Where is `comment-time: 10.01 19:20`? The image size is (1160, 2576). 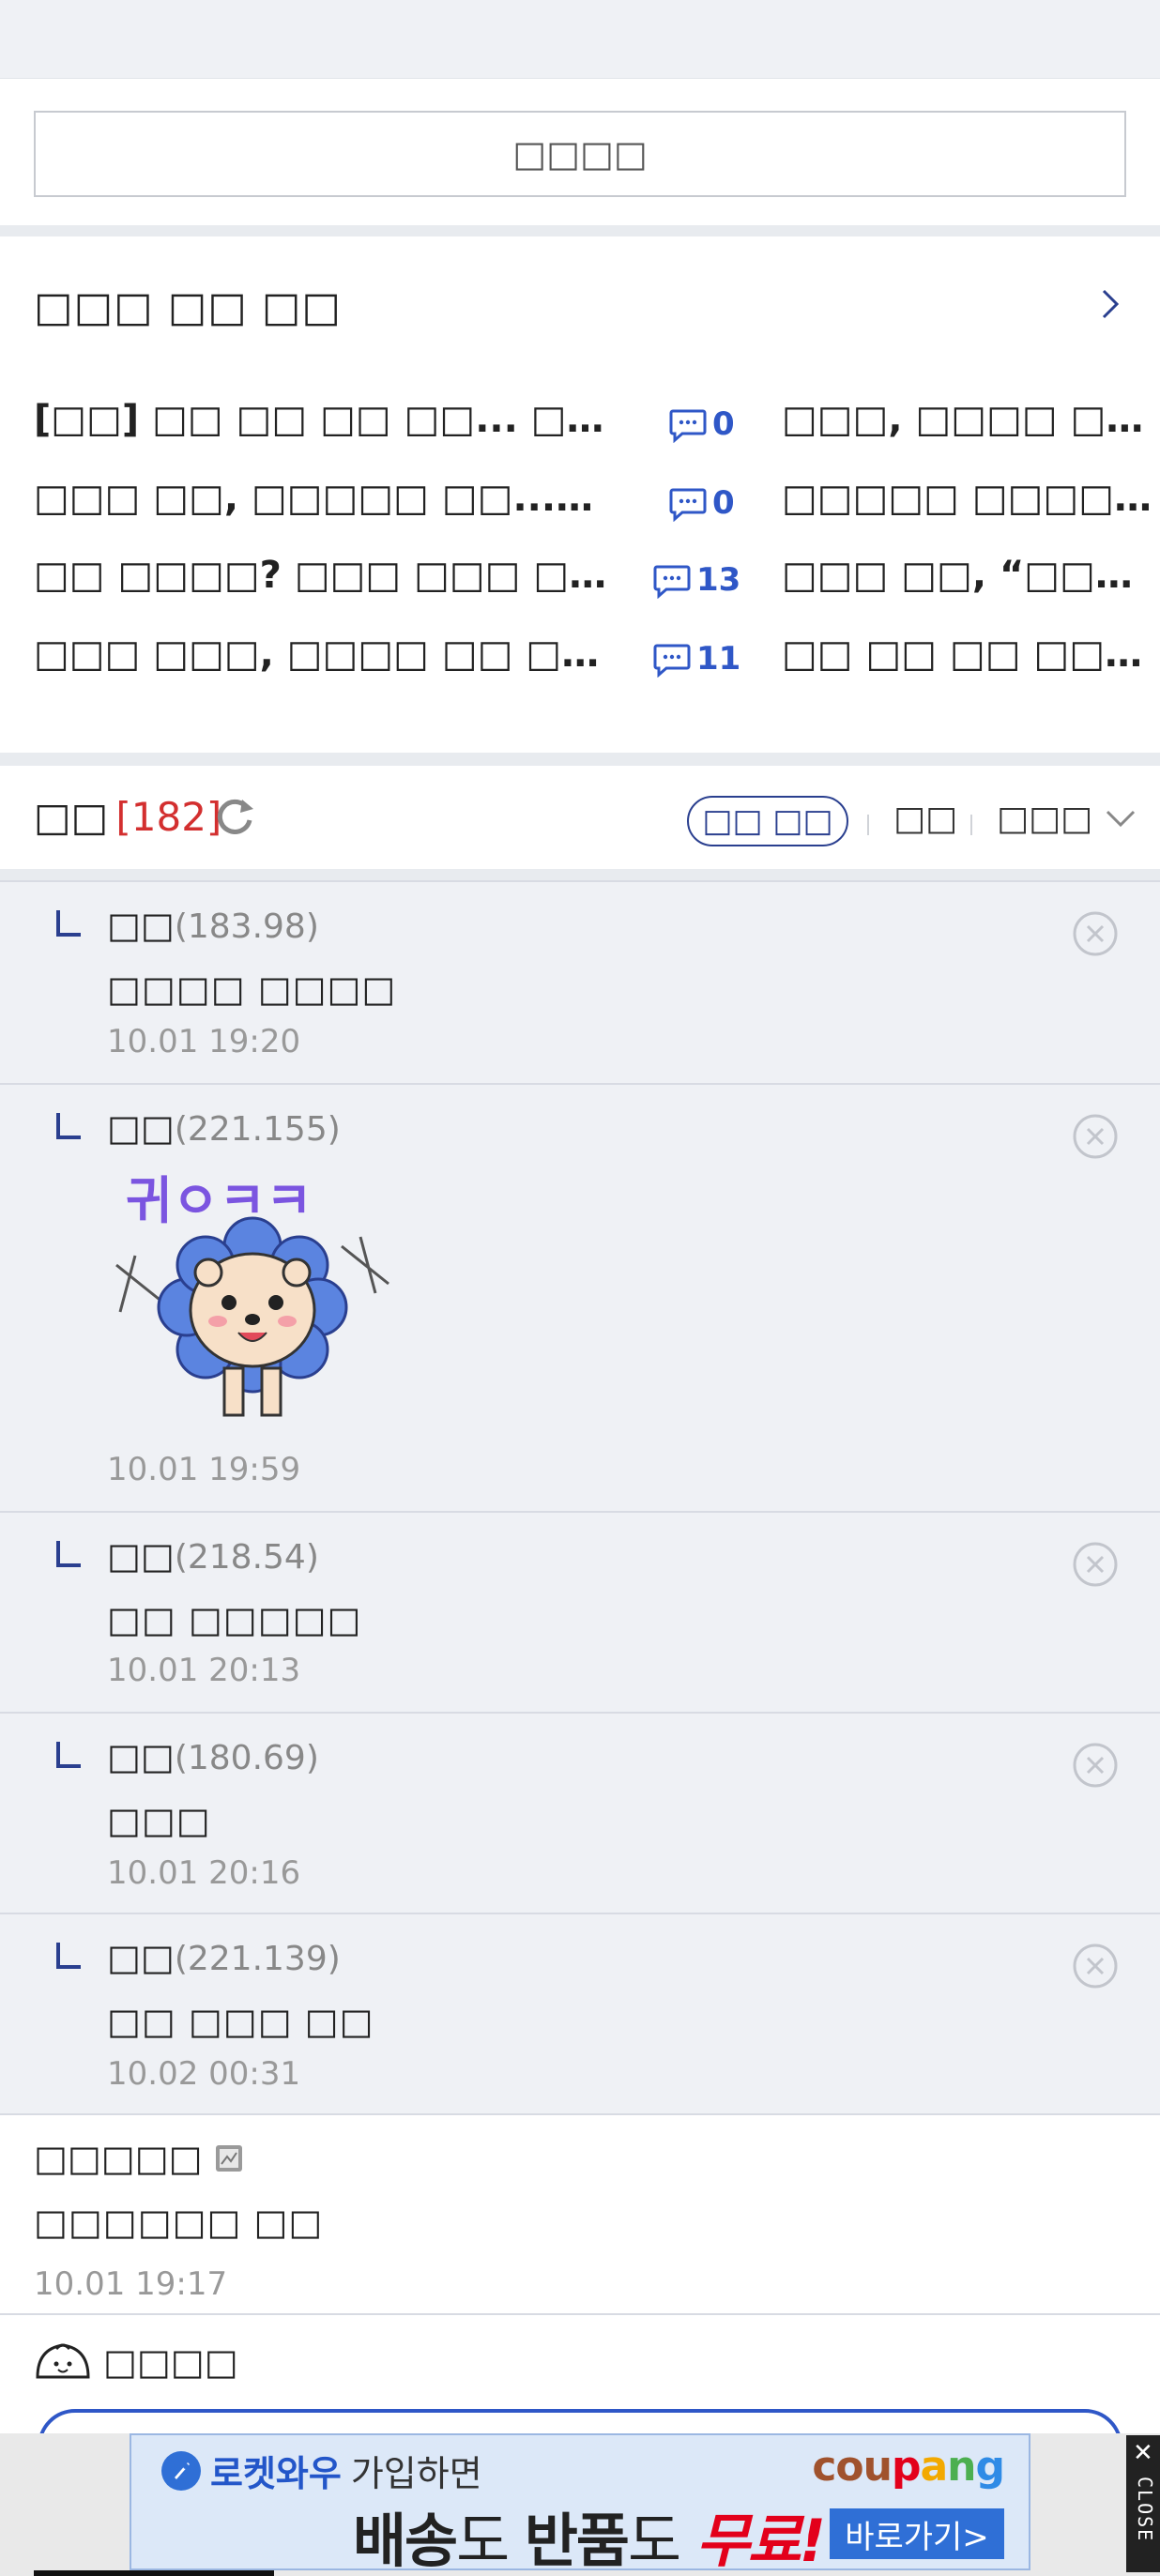
comment-time: 10.01 19:20 is located at coordinates (204, 1041).